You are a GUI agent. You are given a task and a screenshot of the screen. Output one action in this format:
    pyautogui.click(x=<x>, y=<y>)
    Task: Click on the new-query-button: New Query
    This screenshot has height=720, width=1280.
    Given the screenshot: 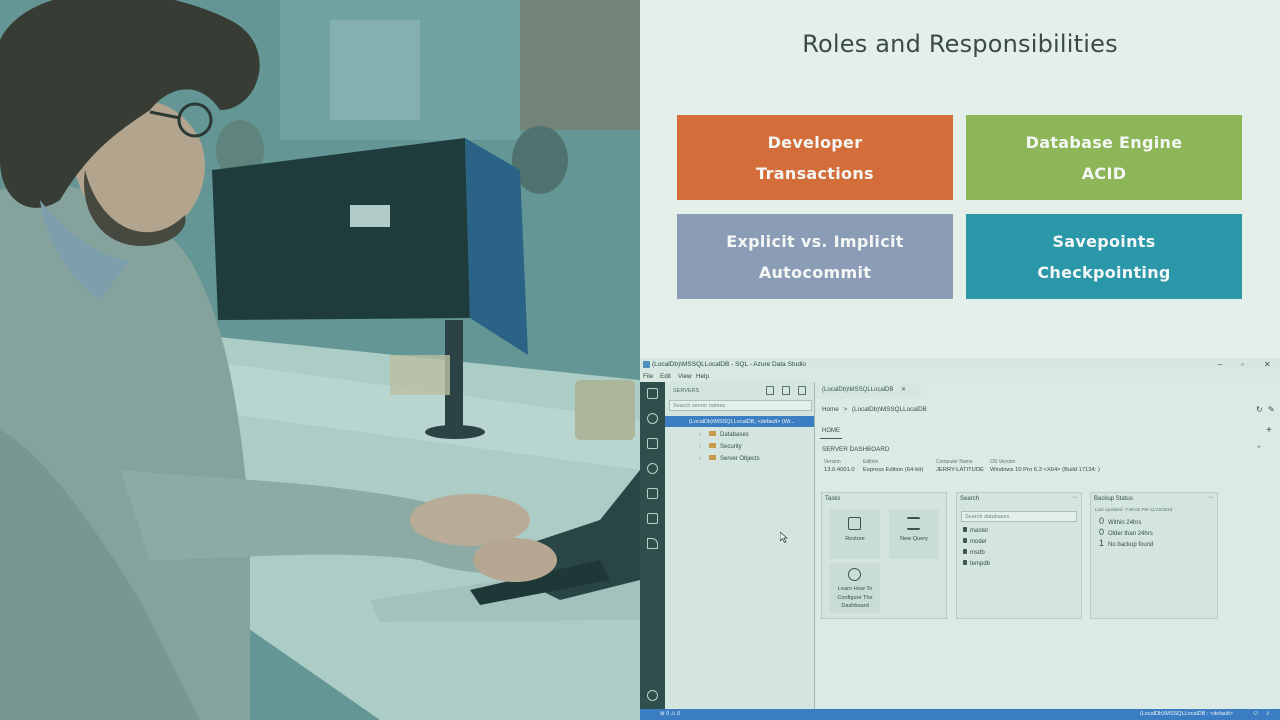 What is the action you would take?
    pyautogui.click(x=914, y=534)
    